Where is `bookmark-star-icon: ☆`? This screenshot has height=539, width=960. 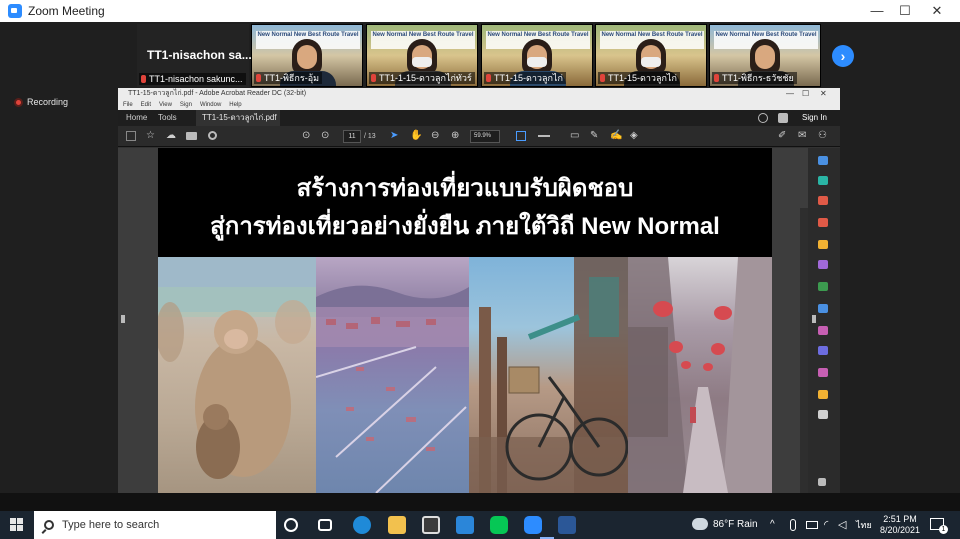 bookmark-star-icon: ☆ is located at coordinates (150, 136).